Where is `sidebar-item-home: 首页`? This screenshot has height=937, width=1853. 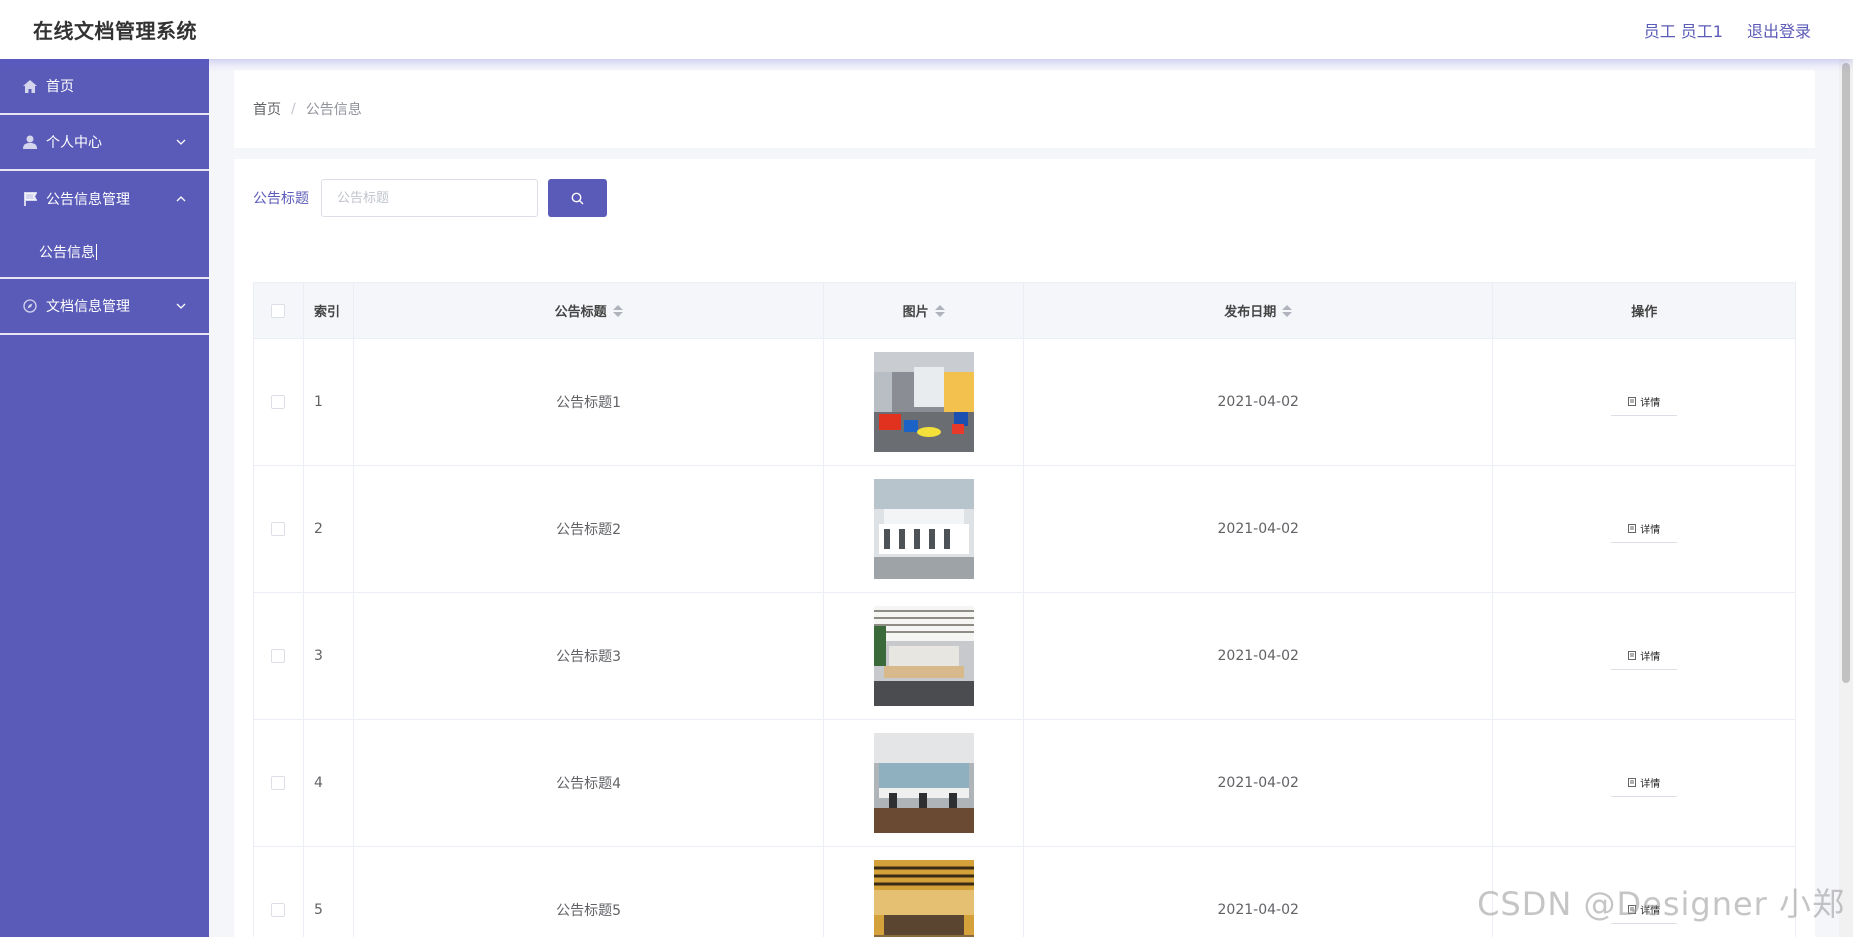
sidebar-item-home: 首页 is located at coordinates (104, 87).